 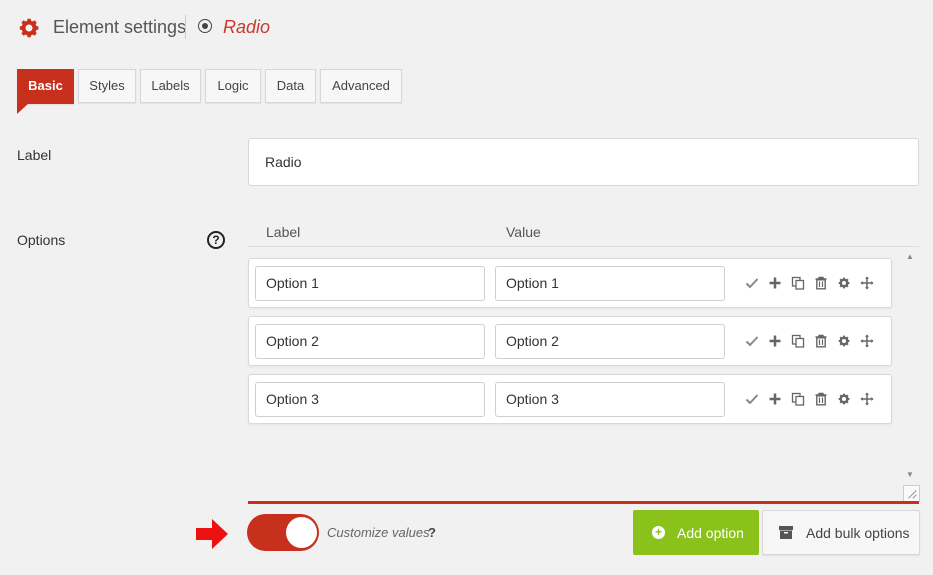 What do you see at coordinates (910, 474) in the screenshot?
I see `scroll-down-icon: ▼` at bounding box center [910, 474].